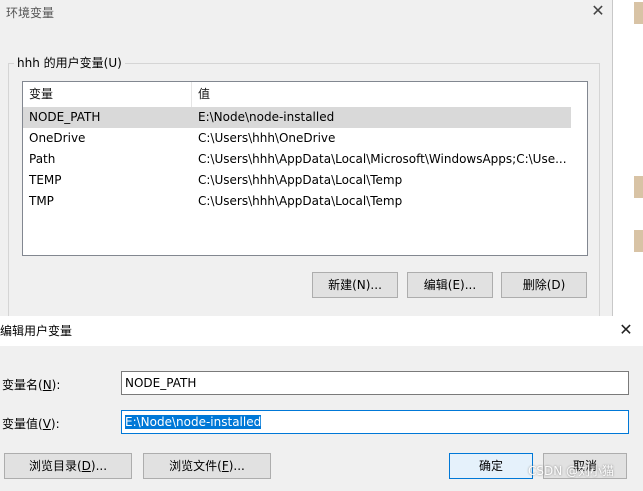 This screenshot has height=491, width=643. Describe the element at coordinates (31, 424) in the screenshot. I see `variable-value-label: 变量值(V):` at that location.